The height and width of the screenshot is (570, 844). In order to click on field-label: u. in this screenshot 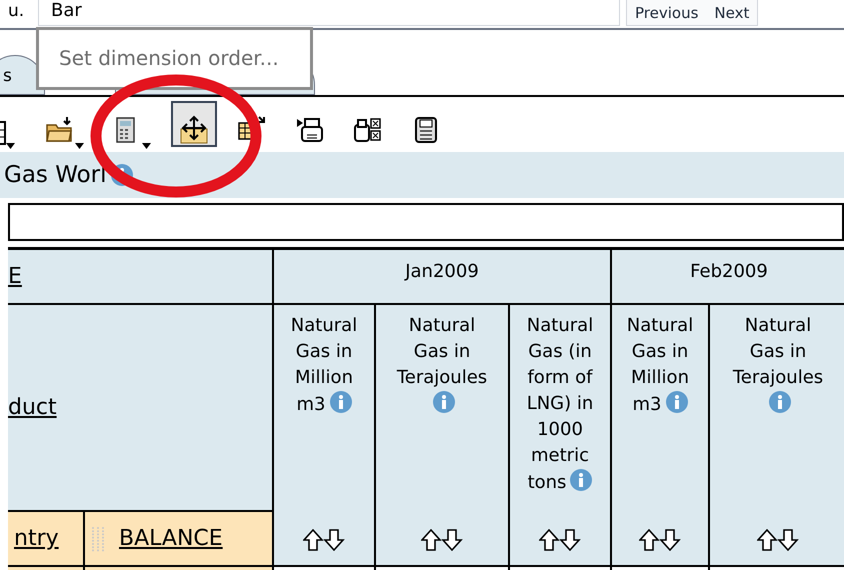, I will do `click(16, 11)`.